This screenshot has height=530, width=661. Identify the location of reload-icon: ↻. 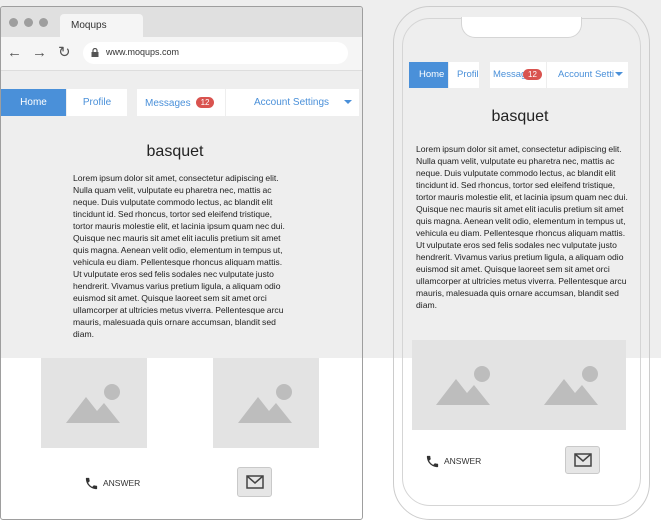
(64, 53).